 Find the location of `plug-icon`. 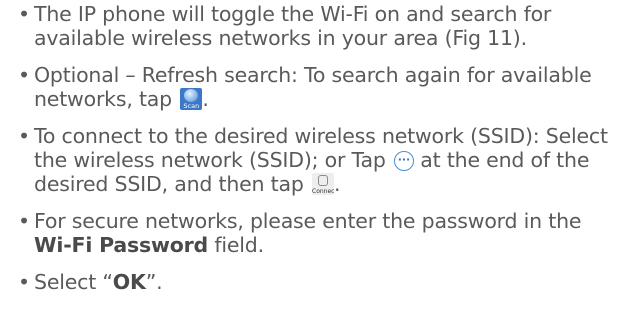

plug-icon is located at coordinates (323, 180).